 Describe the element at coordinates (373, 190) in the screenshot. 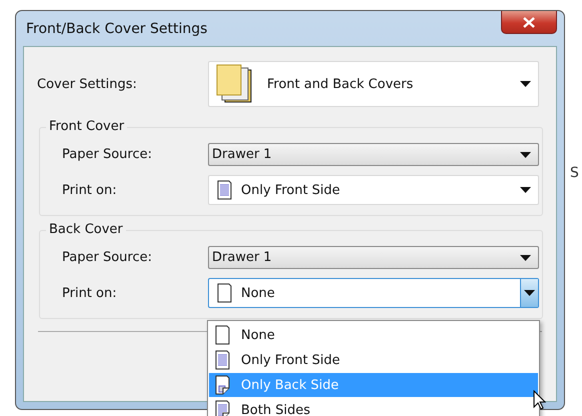

I see `print-side-select: Only Front Side` at that location.